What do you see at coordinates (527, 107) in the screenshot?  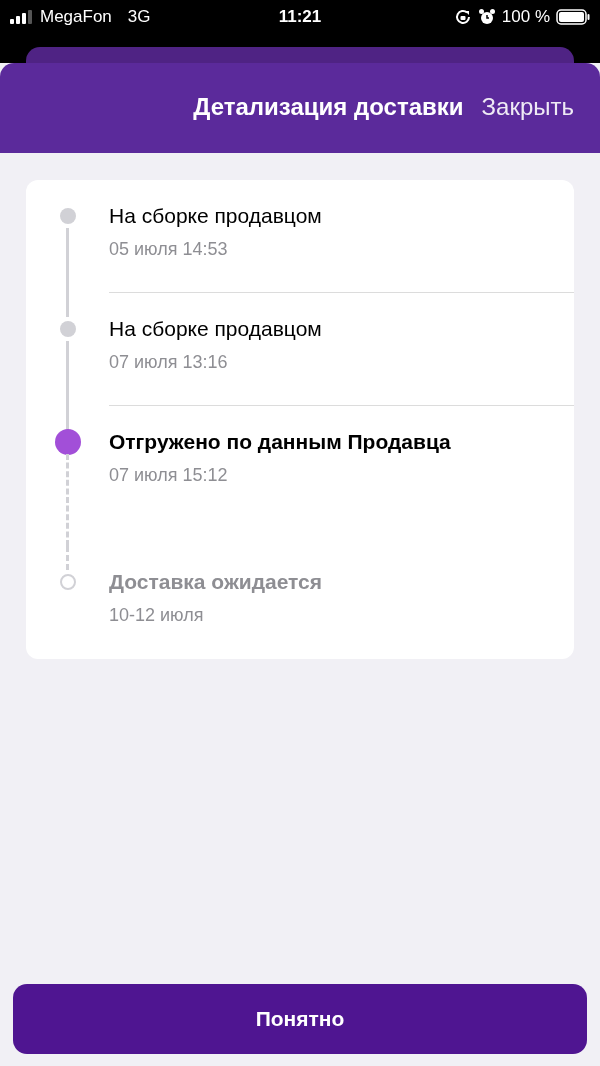 I see `close-button: Закрыть` at bounding box center [527, 107].